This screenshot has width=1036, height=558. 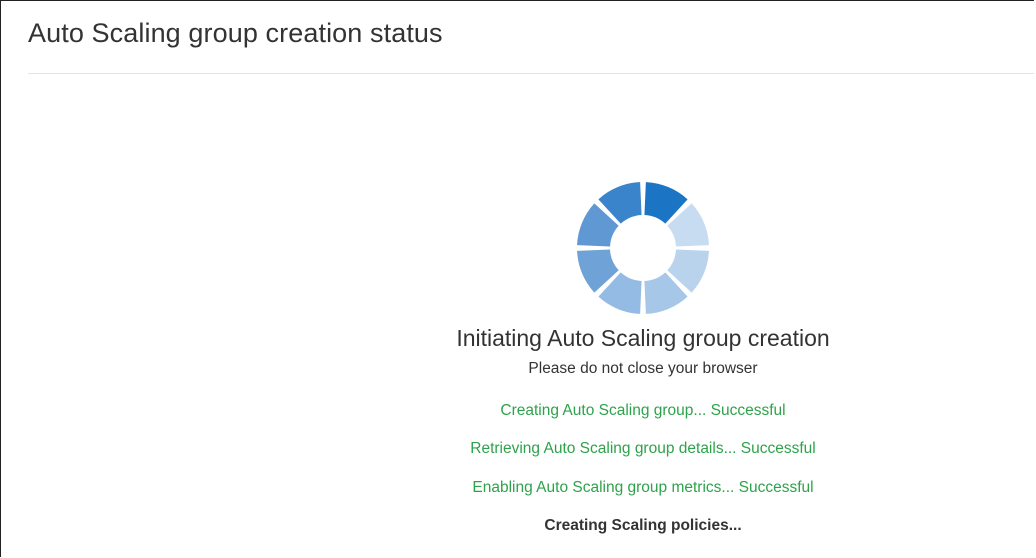 What do you see at coordinates (643, 368) in the screenshot?
I see `status-subheading: Please do not close your browser` at bounding box center [643, 368].